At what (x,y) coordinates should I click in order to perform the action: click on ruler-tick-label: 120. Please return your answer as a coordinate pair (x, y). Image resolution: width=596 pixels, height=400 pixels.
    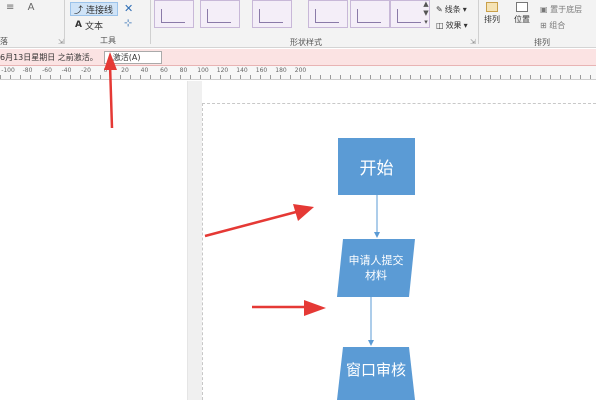
    Looking at the image, I should click on (222, 70).